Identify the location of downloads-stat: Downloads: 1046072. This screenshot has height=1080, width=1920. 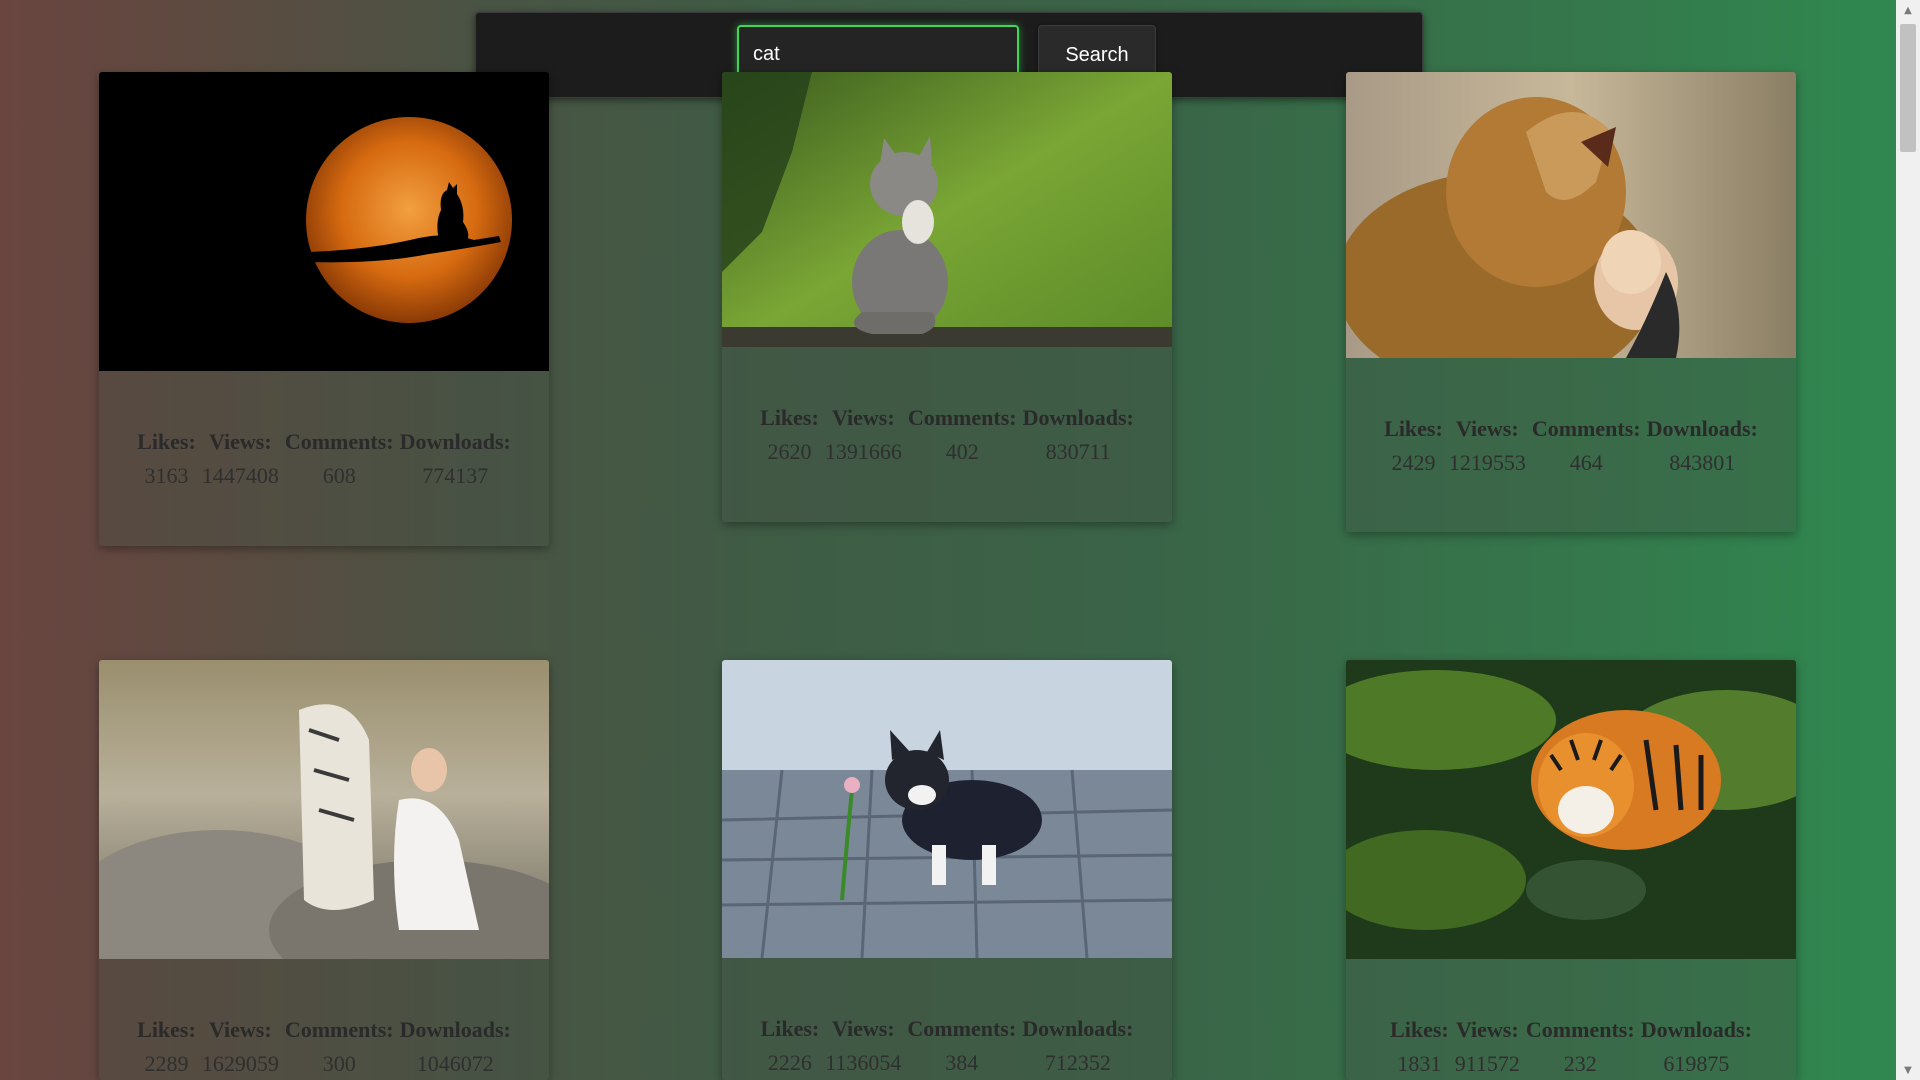
(455, 1047).